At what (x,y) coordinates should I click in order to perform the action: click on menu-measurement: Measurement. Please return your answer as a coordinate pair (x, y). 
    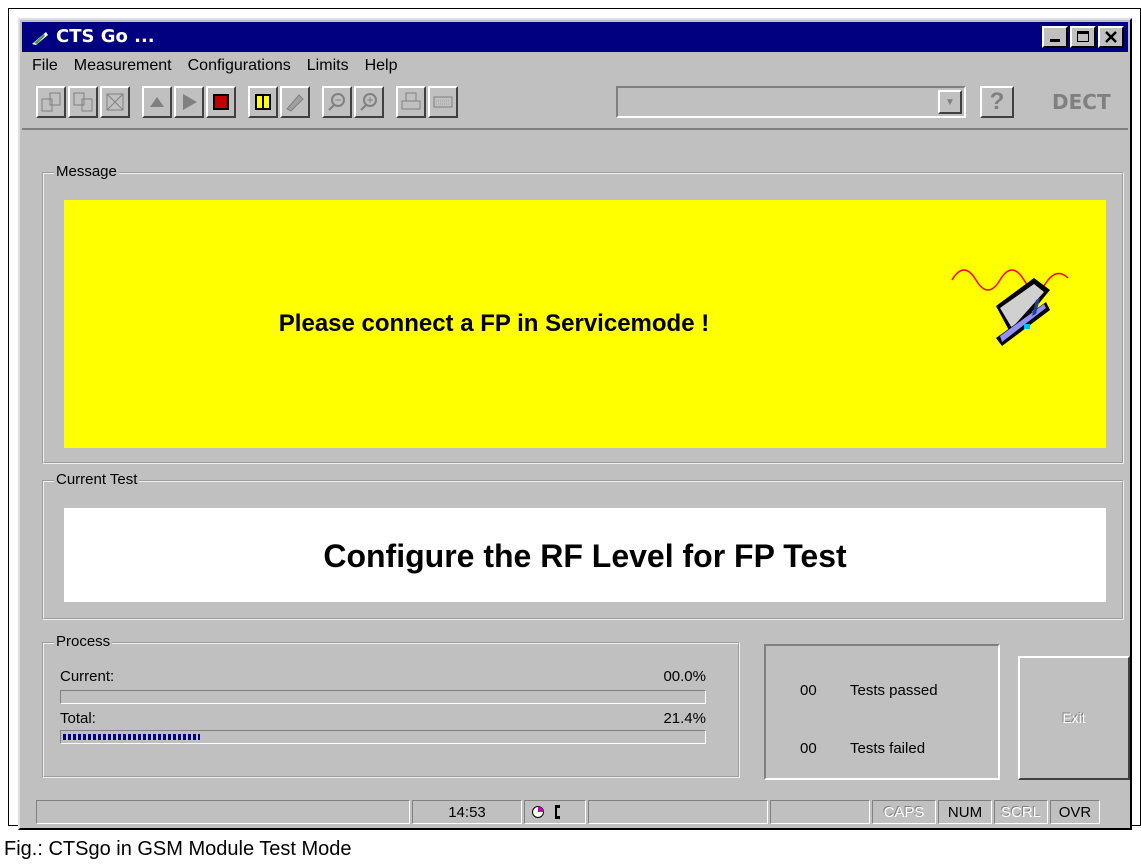
    Looking at the image, I should click on (123, 66).